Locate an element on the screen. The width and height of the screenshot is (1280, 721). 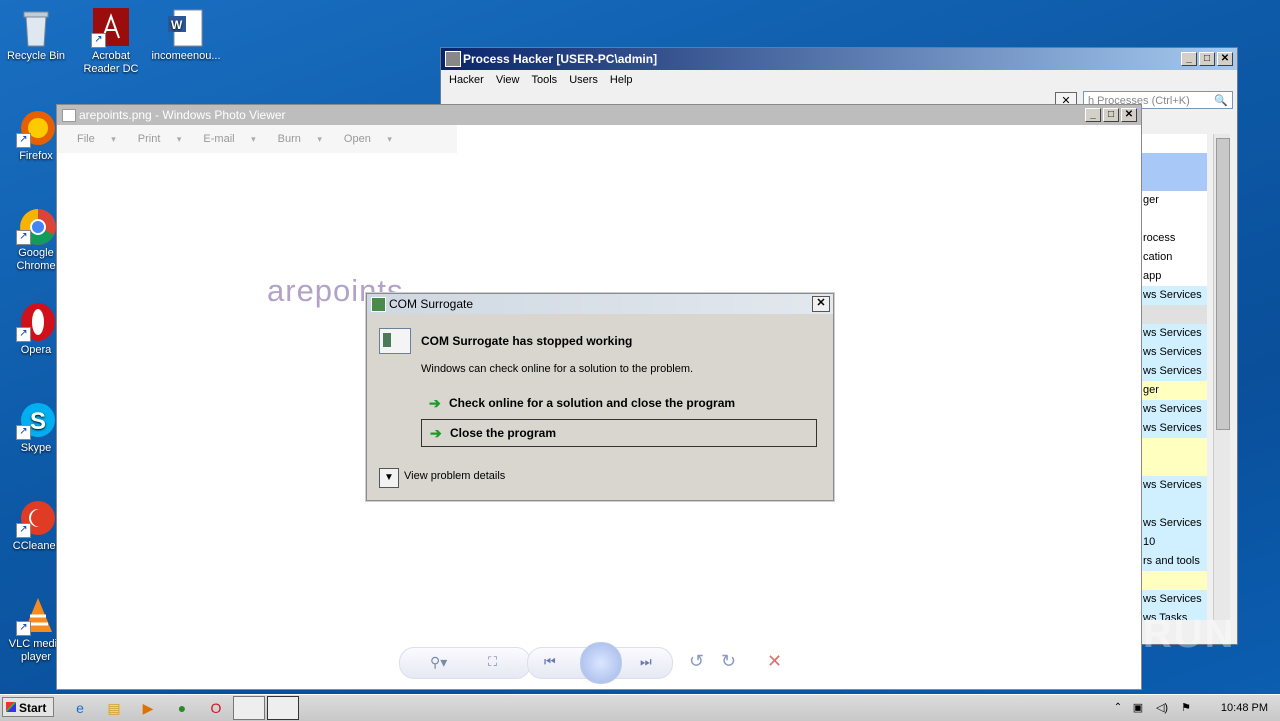
actual-size-icon: ⛶ is located at coordinates (492, 662).